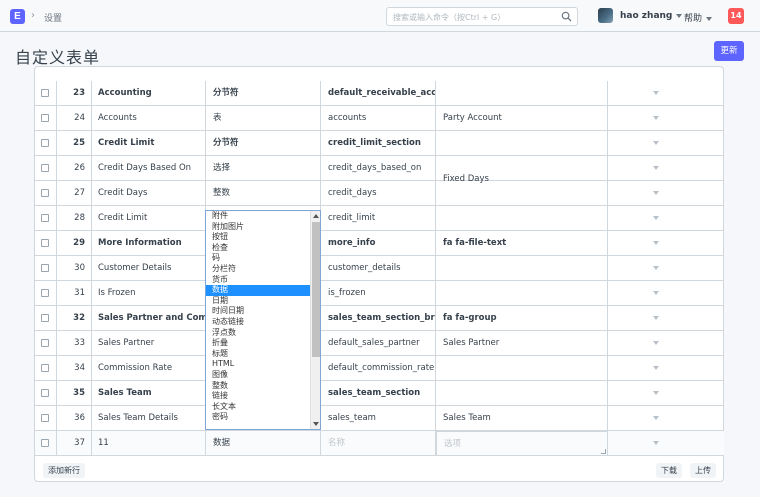 The image size is (760, 497). I want to click on fieldtype-option: 日期, so click(263, 301).